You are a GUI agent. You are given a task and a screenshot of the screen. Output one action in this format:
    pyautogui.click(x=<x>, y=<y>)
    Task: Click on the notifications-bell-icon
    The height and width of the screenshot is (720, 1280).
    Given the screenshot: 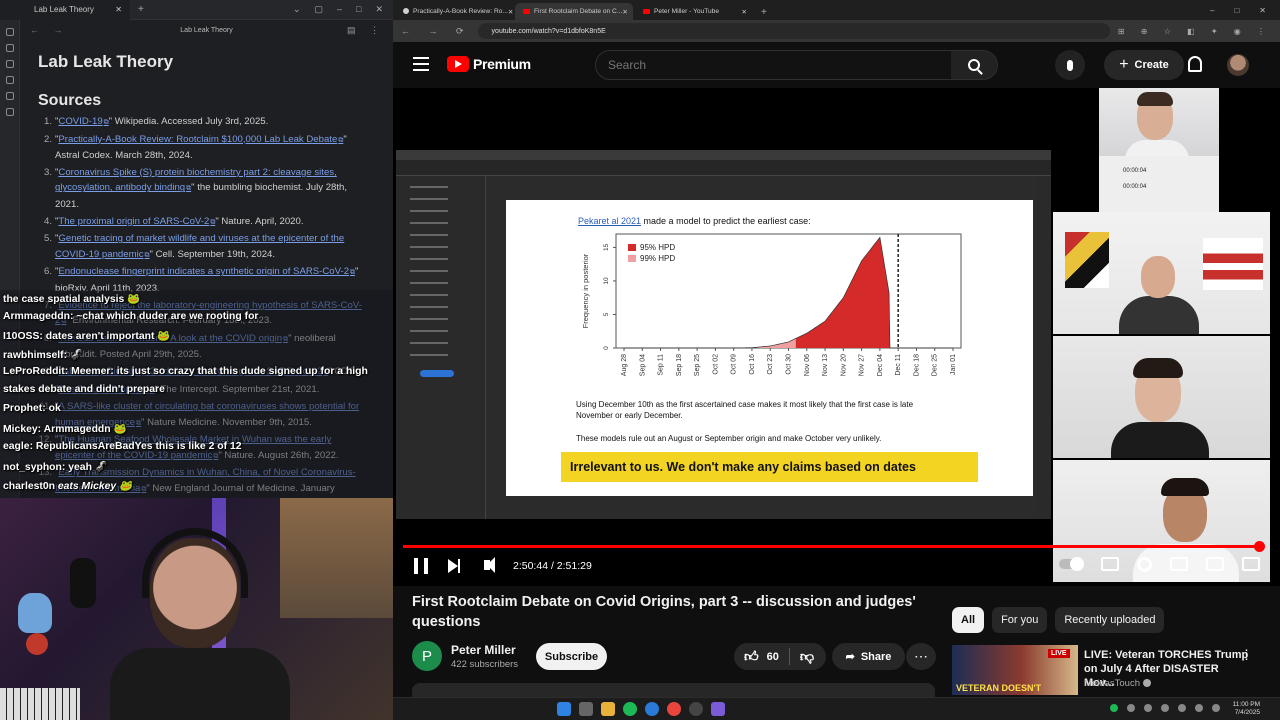 What is the action you would take?
    pyautogui.click(x=1195, y=64)
    